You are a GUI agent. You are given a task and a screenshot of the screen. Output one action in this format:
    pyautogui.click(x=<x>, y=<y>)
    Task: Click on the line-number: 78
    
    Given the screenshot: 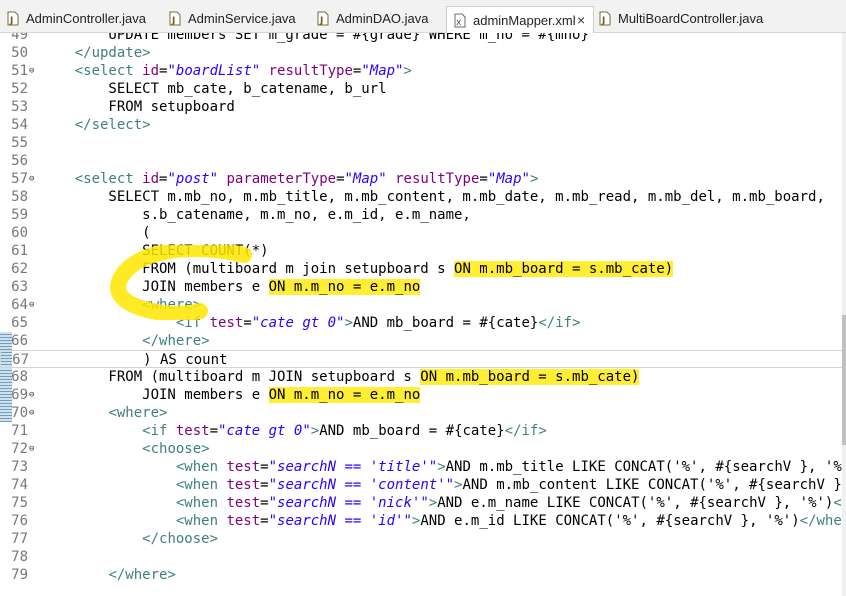 What is the action you would take?
    pyautogui.click(x=19, y=557)
    